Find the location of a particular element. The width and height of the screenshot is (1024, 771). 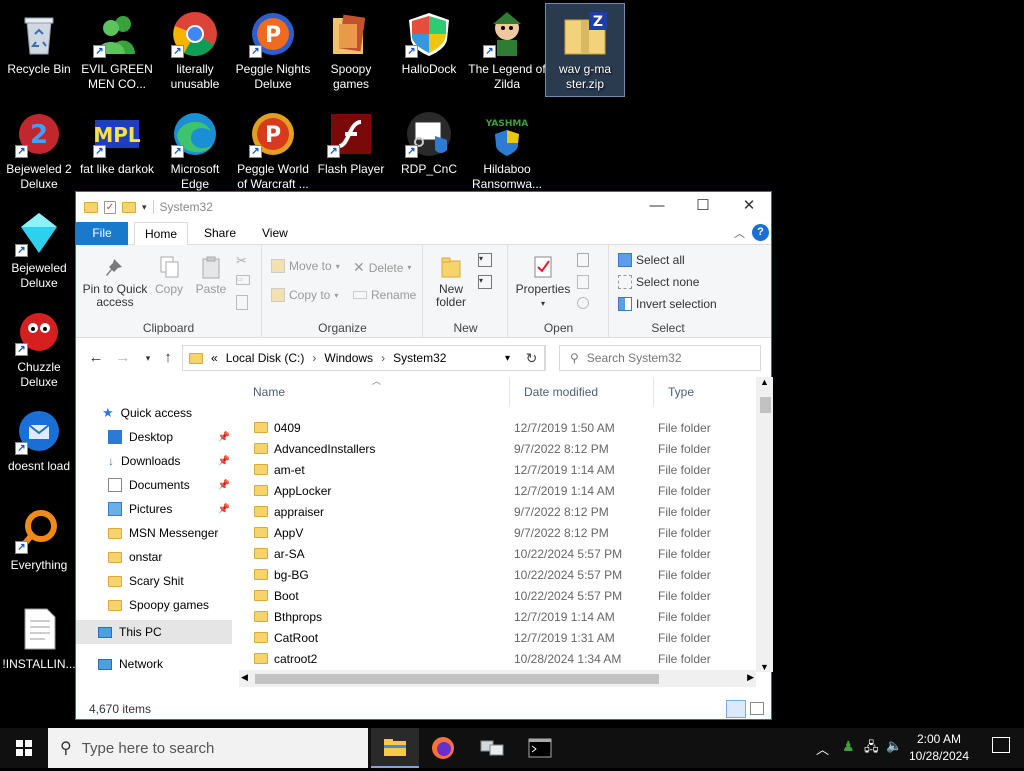

tab-file: File is located at coordinates (102, 233).